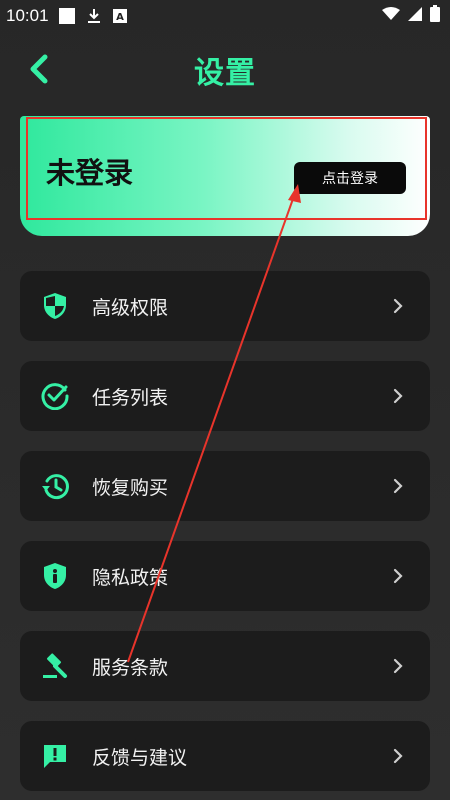  What do you see at coordinates (225, 486) in the screenshot?
I see `menu-item-restore-purchase: 恢复购买` at bounding box center [225, 486].